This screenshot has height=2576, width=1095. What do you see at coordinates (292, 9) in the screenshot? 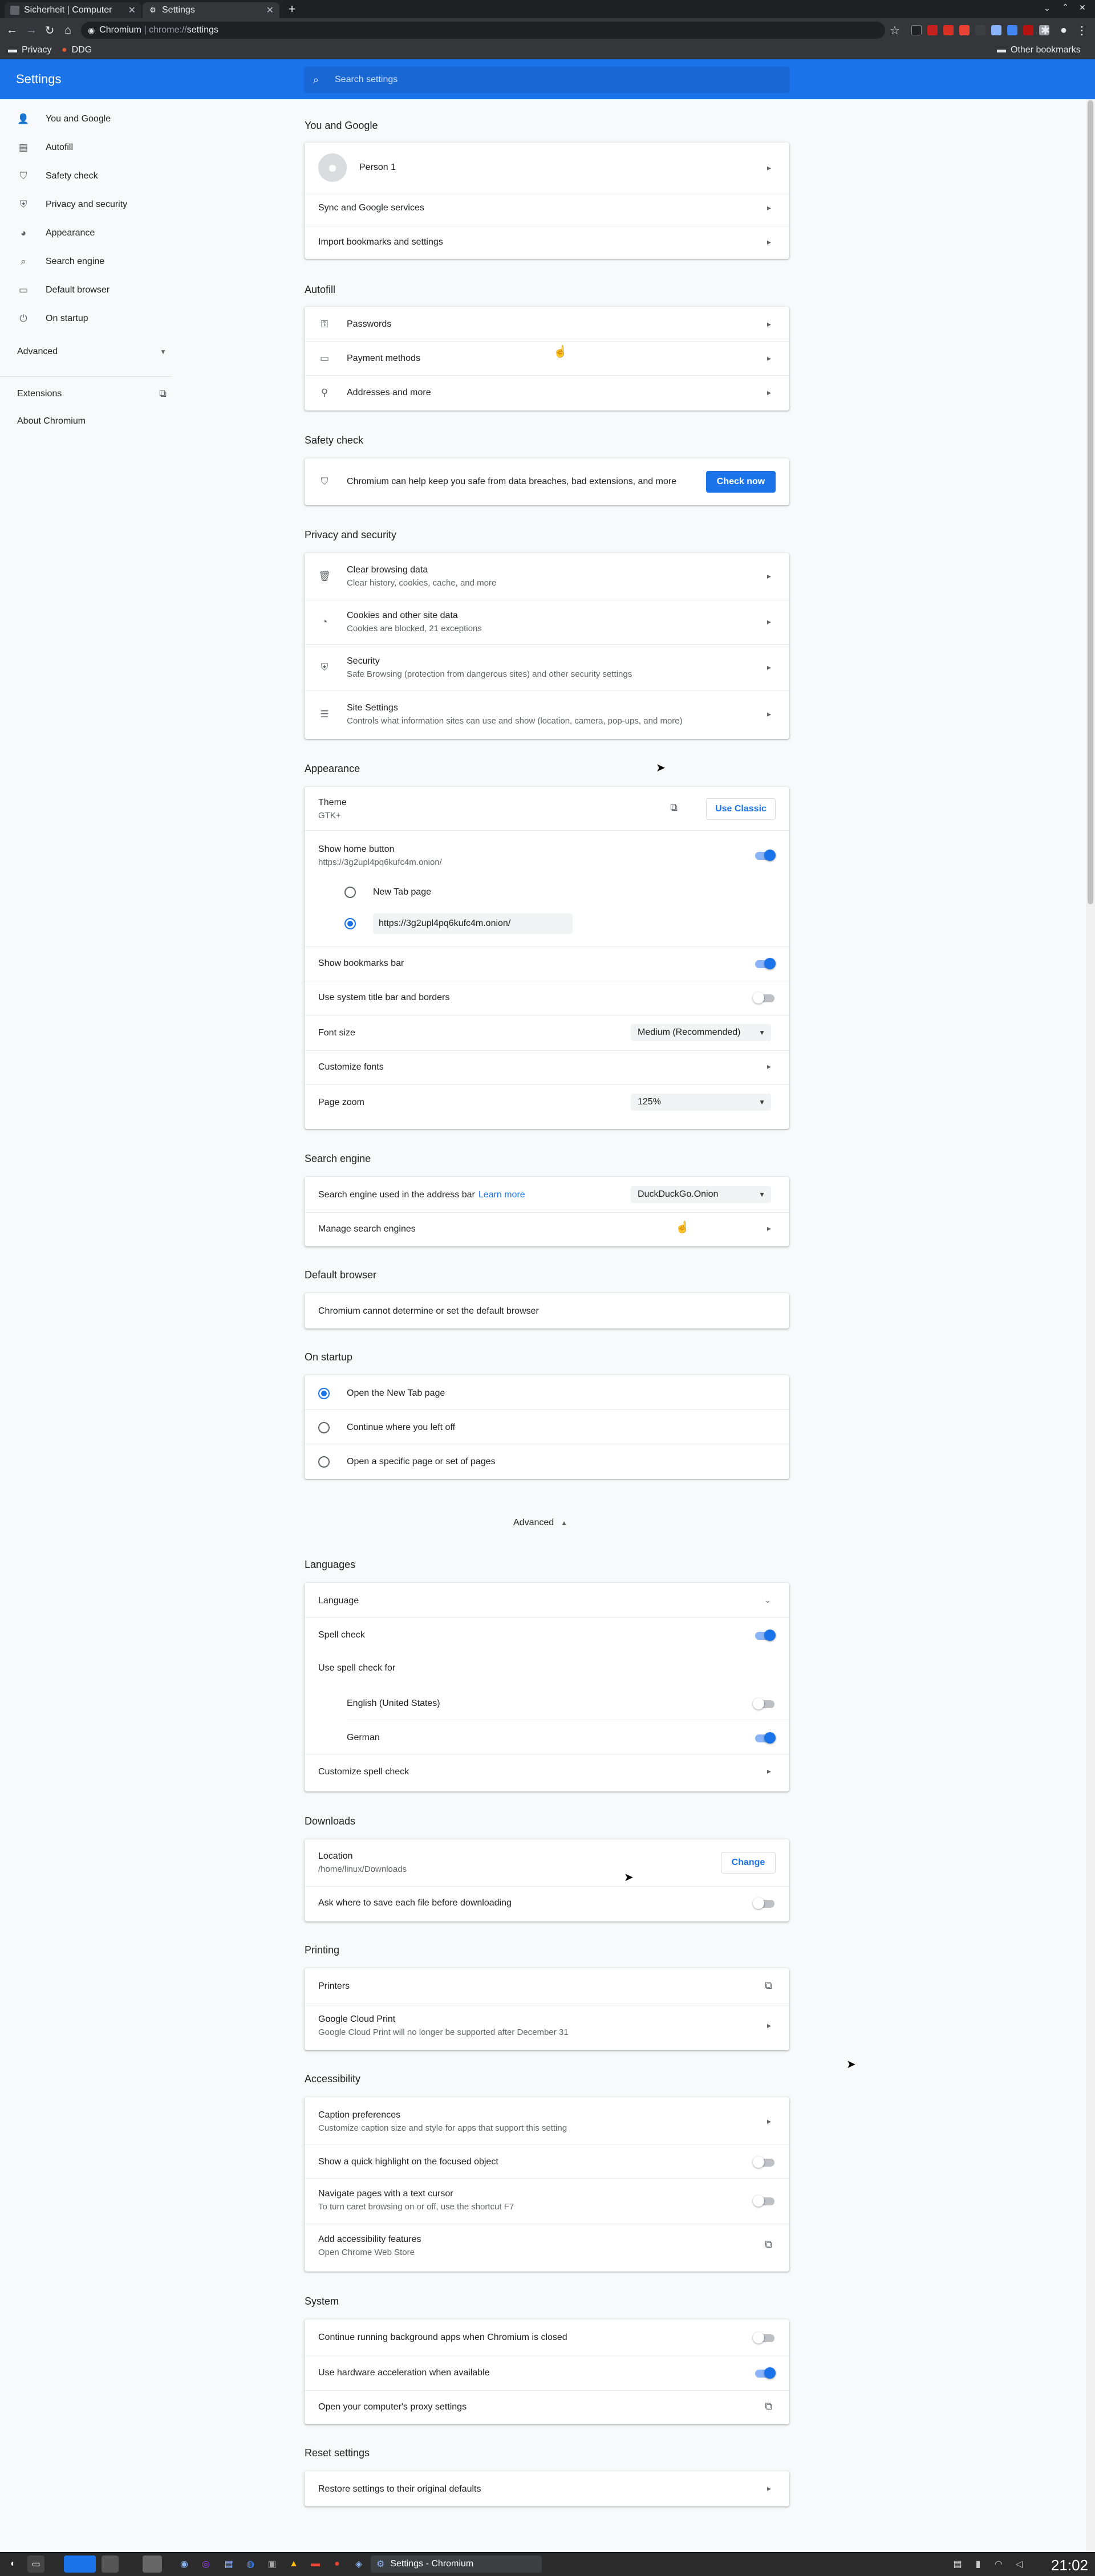
I see `new-tab-icon: +` at bounding box center [292, 9].